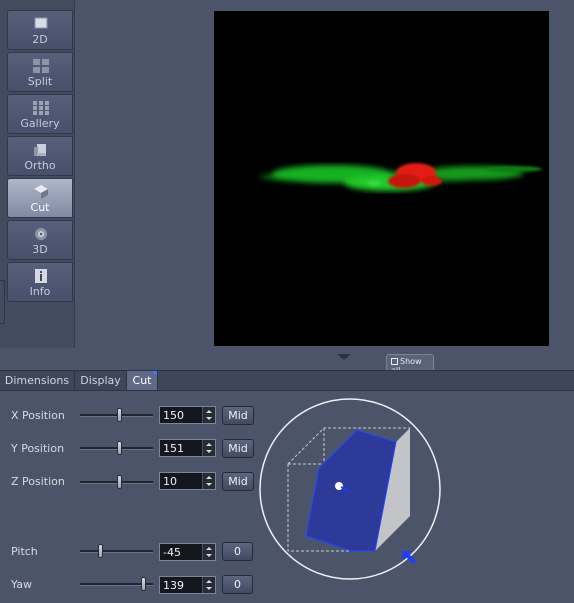 The width and height of the screenshot is (574, 603). Describe the element at coordinates (208, 552) in the screenshot. I see `pitch-stepper` at that location.